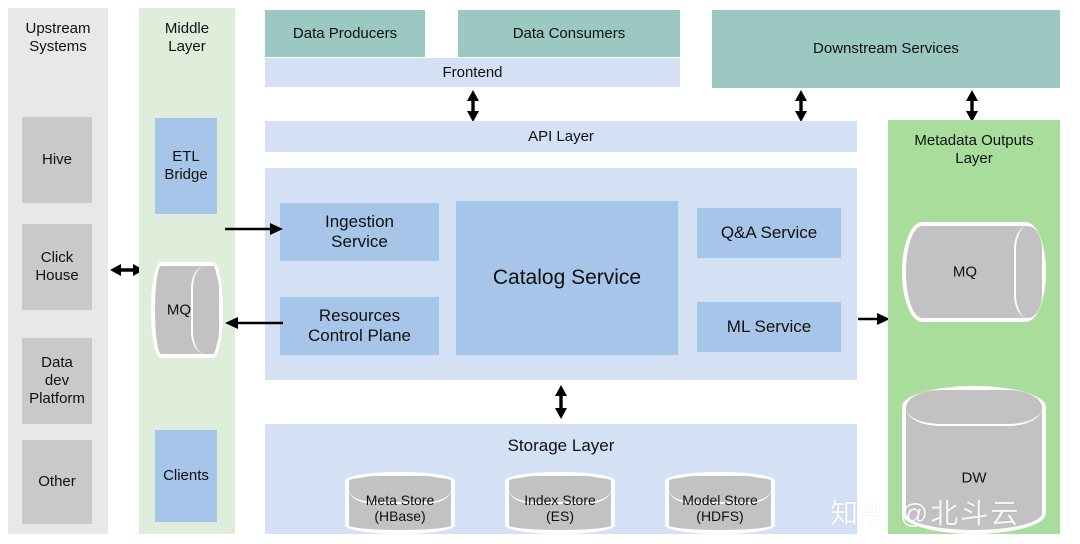 The image size is (1080, 544). Describe the element at coordinates (560, 503) in the screenshot. I see `store-index-es-cylinder: Index Store (ES)` at that location.